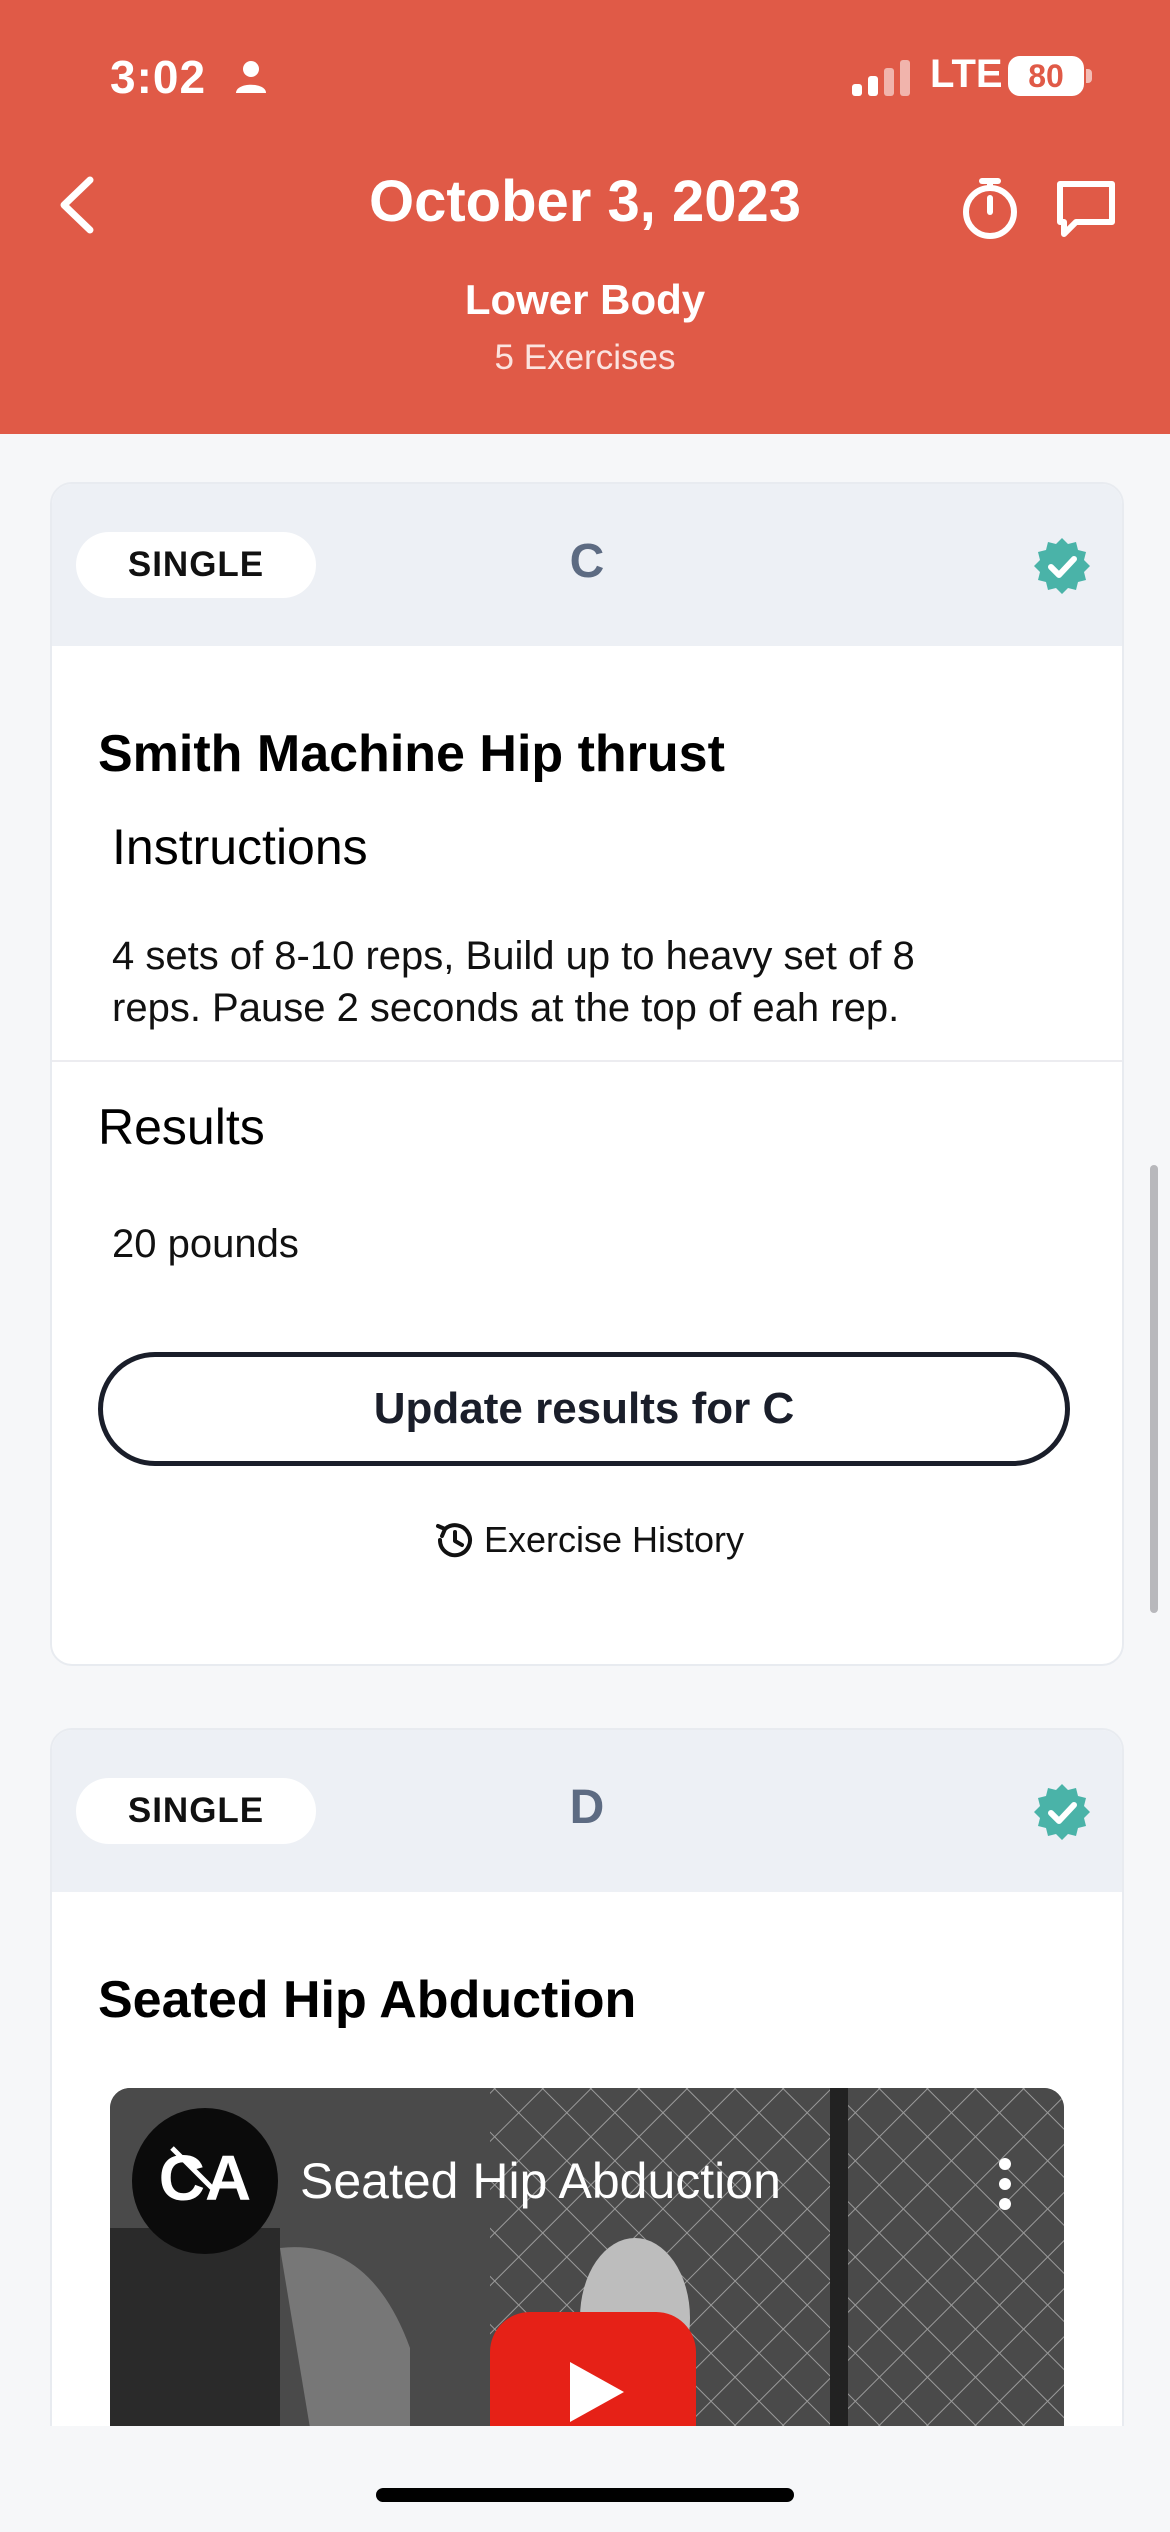  I want to click on chat-icon, so click(1086, 208).